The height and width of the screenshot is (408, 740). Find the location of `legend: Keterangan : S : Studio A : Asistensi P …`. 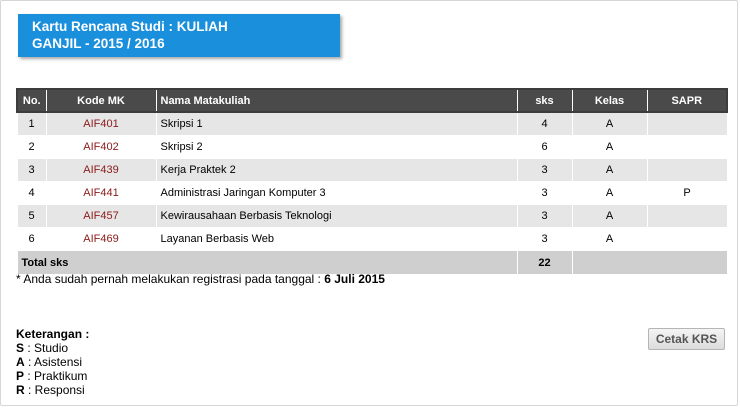

legend: Keterangan : S : Studio A : Asistensi P … is located at coordinates (52, 362).